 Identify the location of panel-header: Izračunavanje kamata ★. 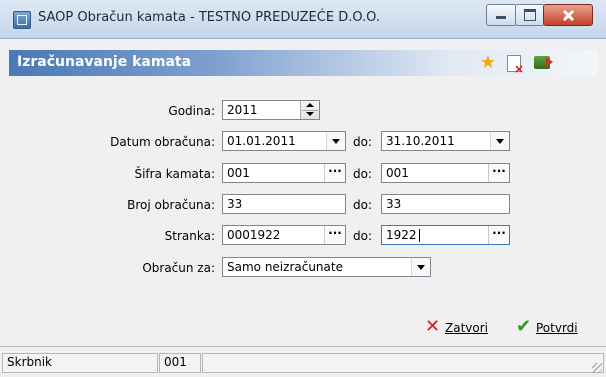
(303, 63).